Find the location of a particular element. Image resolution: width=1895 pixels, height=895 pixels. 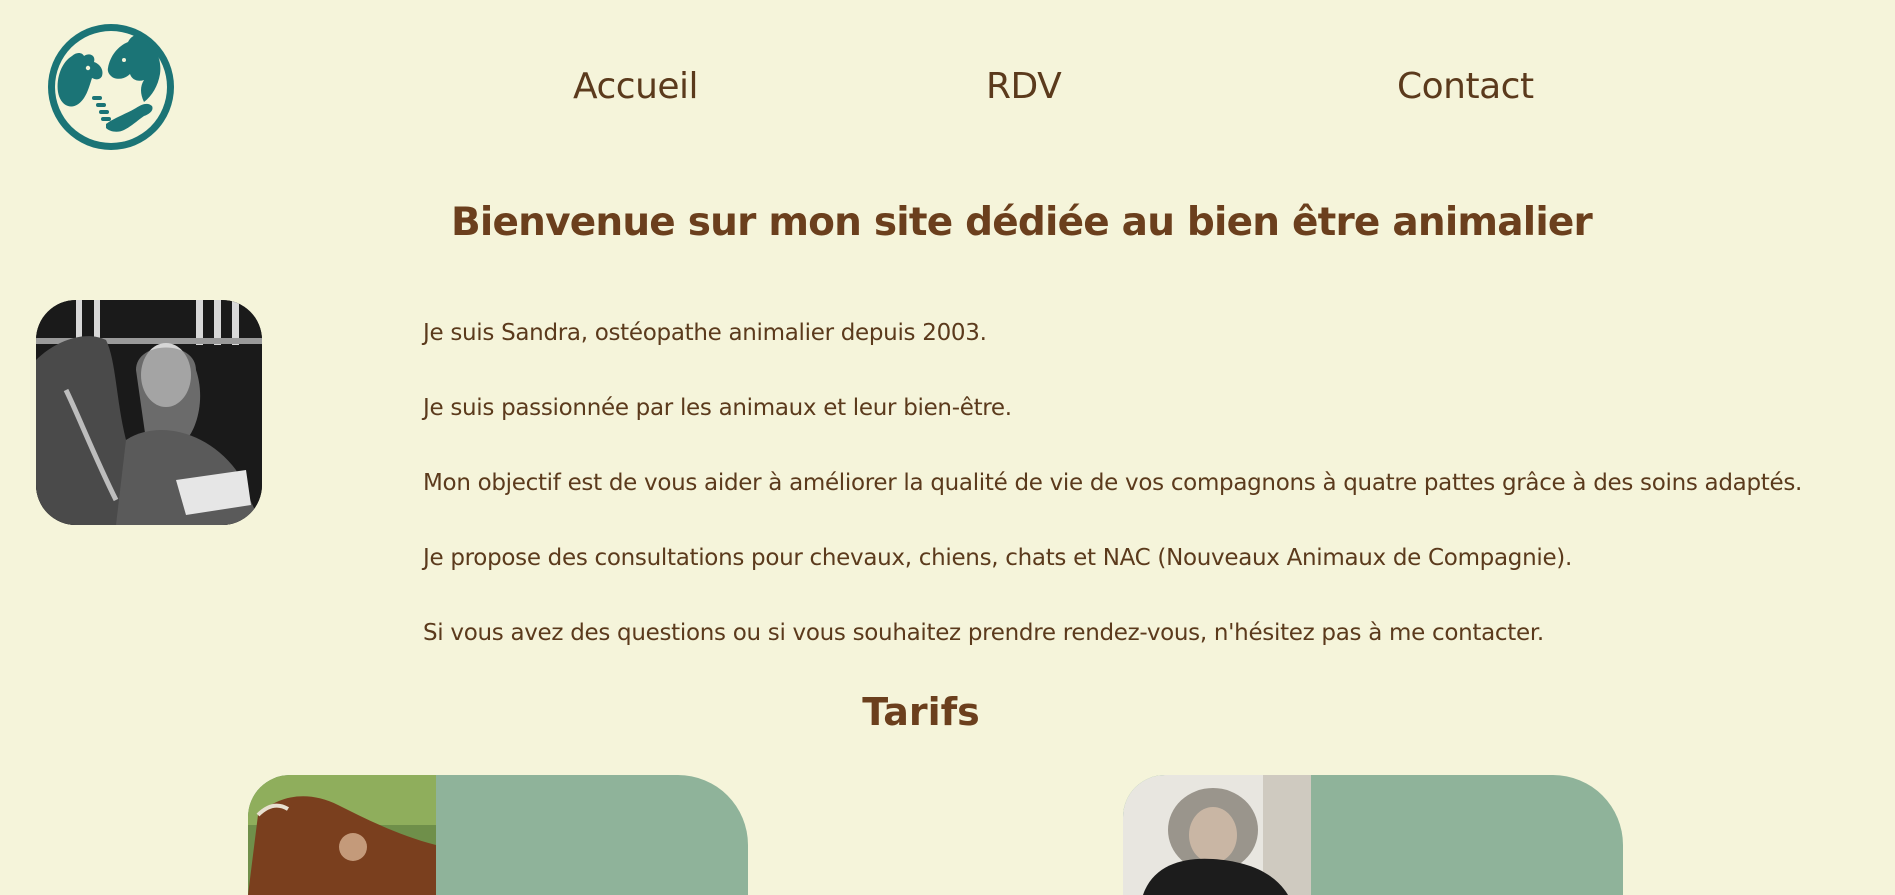

nav-rdv-link: RDV is located at coordinates (1024, 86).